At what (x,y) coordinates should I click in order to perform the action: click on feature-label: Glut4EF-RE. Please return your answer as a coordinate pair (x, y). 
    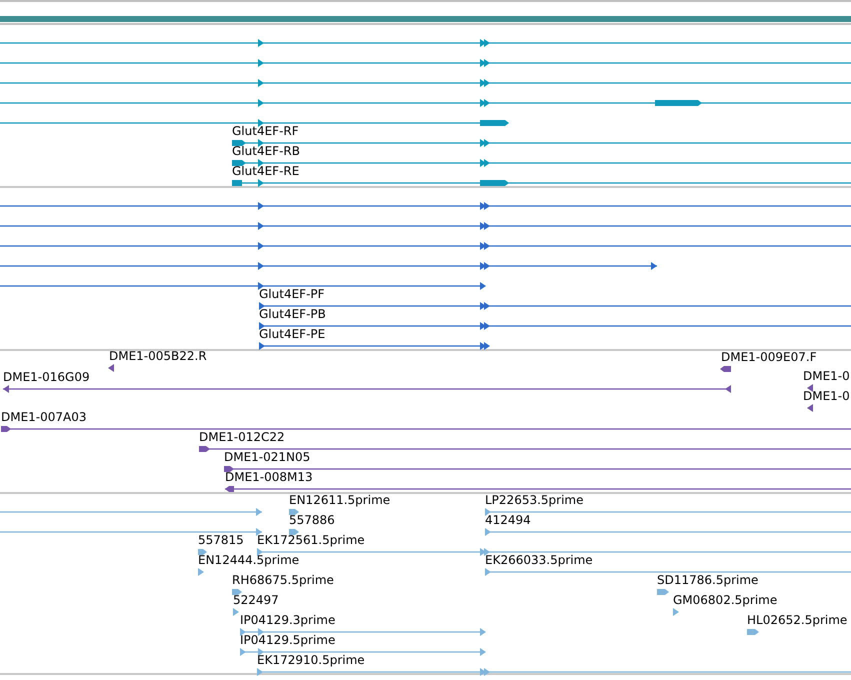
    Looking at the image, I should click on (266, 171).